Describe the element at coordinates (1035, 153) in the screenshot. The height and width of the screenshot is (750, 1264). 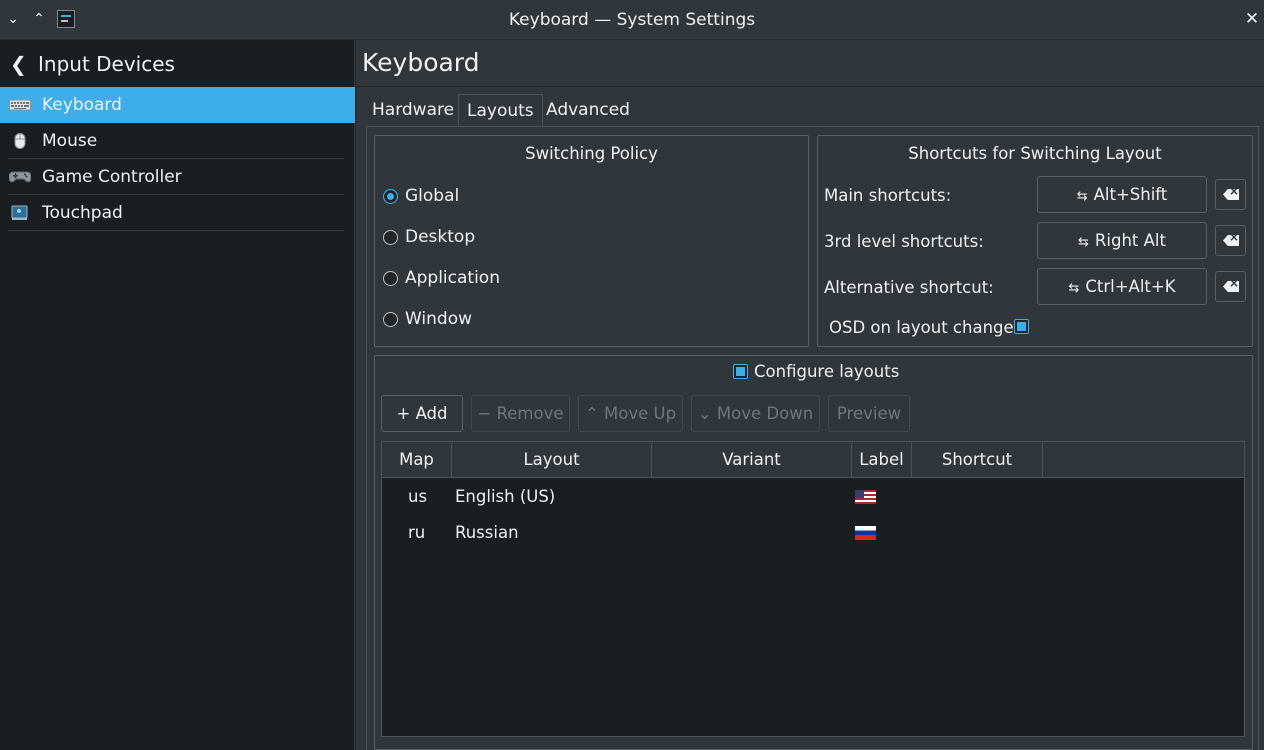
I see `shortcuts-title: Shortcuts for Switching Layout` at that location.